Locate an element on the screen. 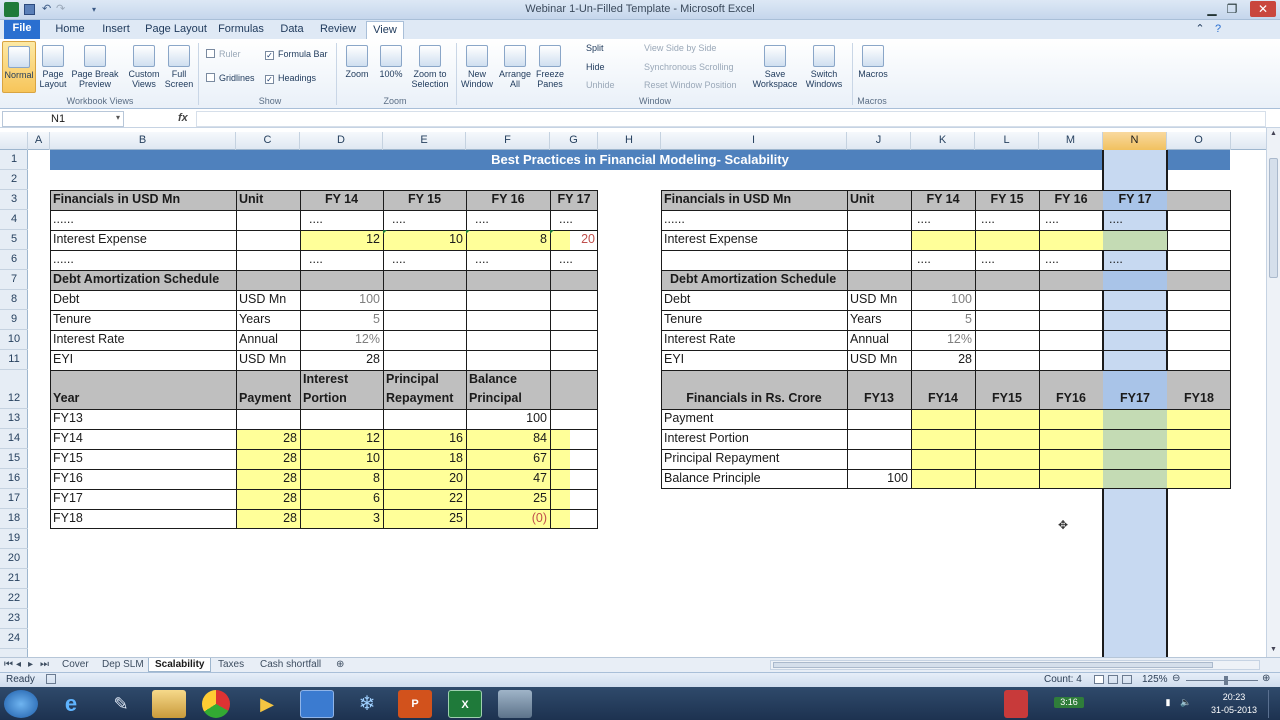 The height and width of the screenshot is (720, 1280). left-sched-payment: Payment is located at coordinates (265, 399).